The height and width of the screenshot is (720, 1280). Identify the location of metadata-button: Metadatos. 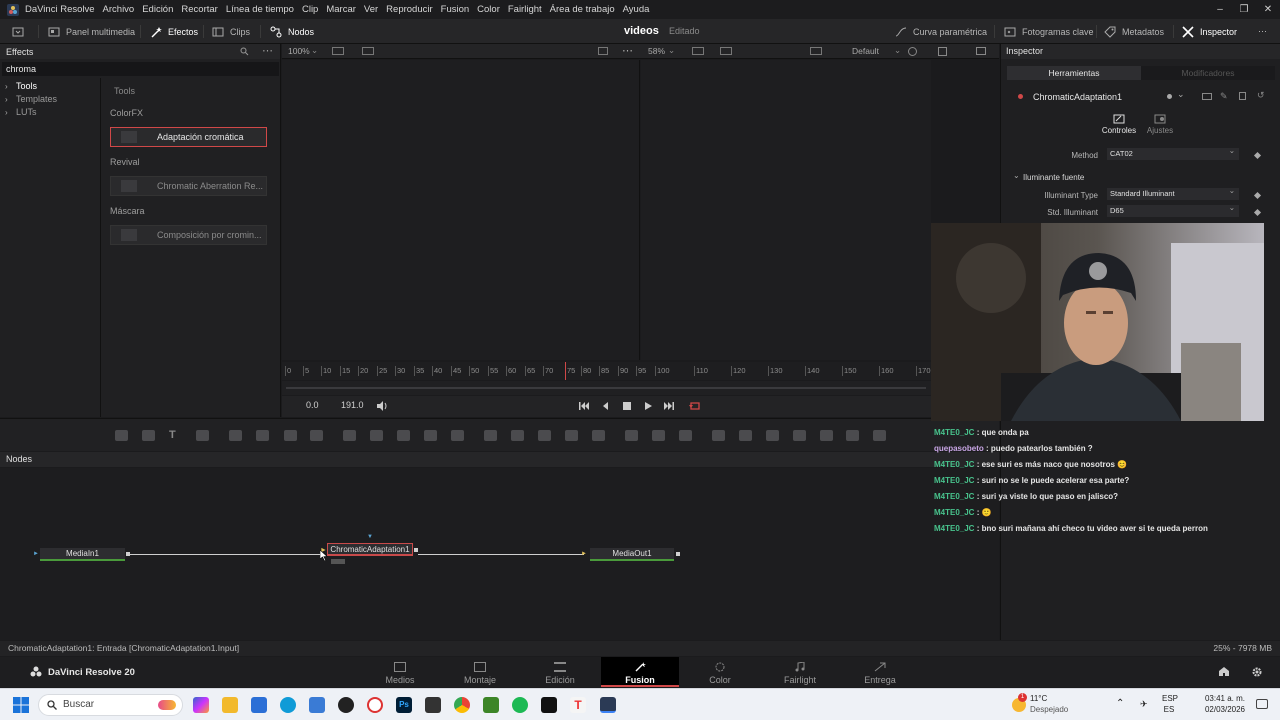
(1134, 31).